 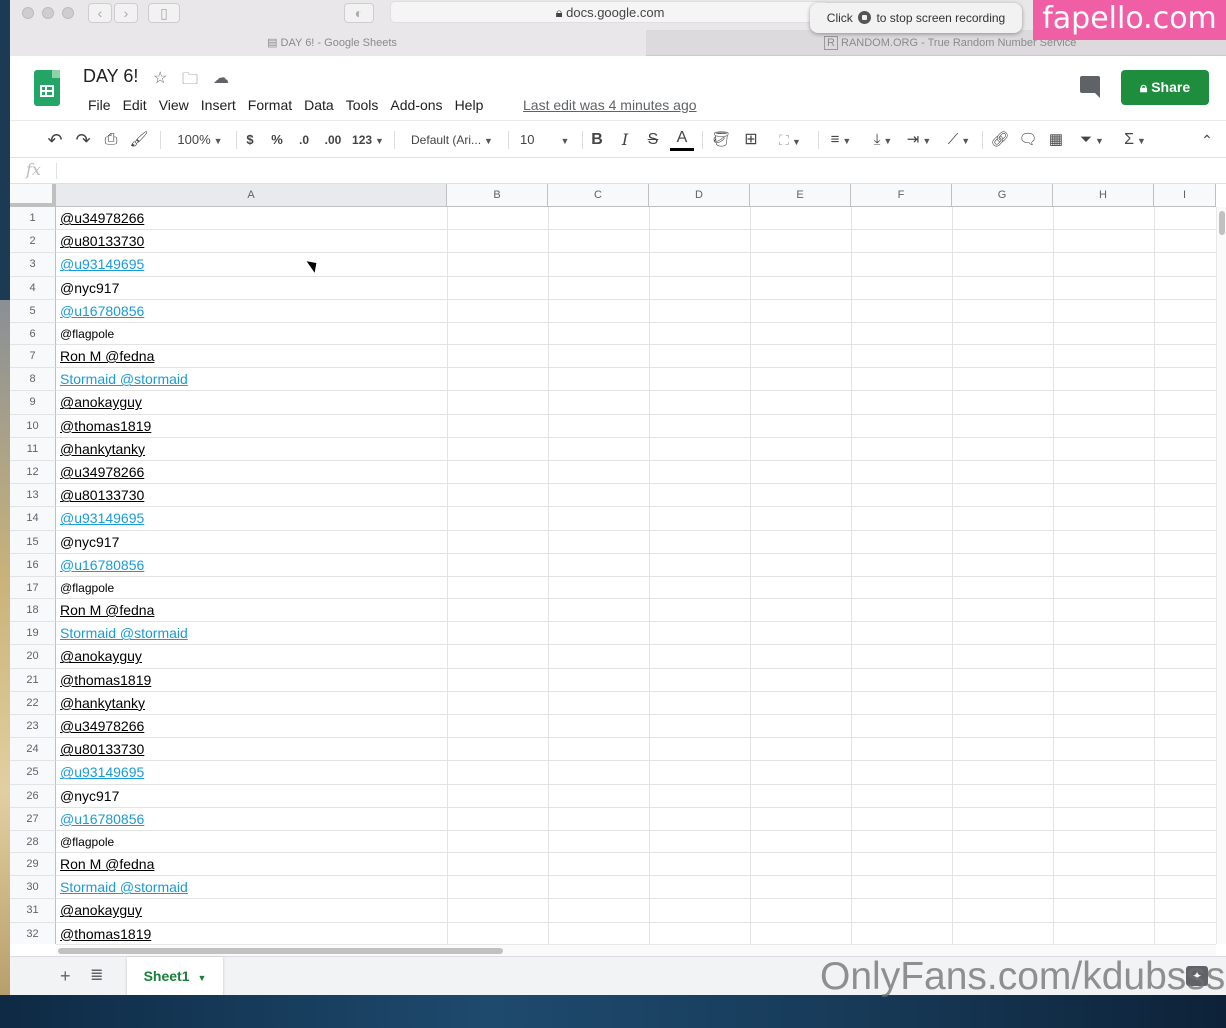 What do you see at coordinates (1000, 140) in the screenshot?
I see `insert-link-icon: 🔗︎` at bounding box center [1000, 140].